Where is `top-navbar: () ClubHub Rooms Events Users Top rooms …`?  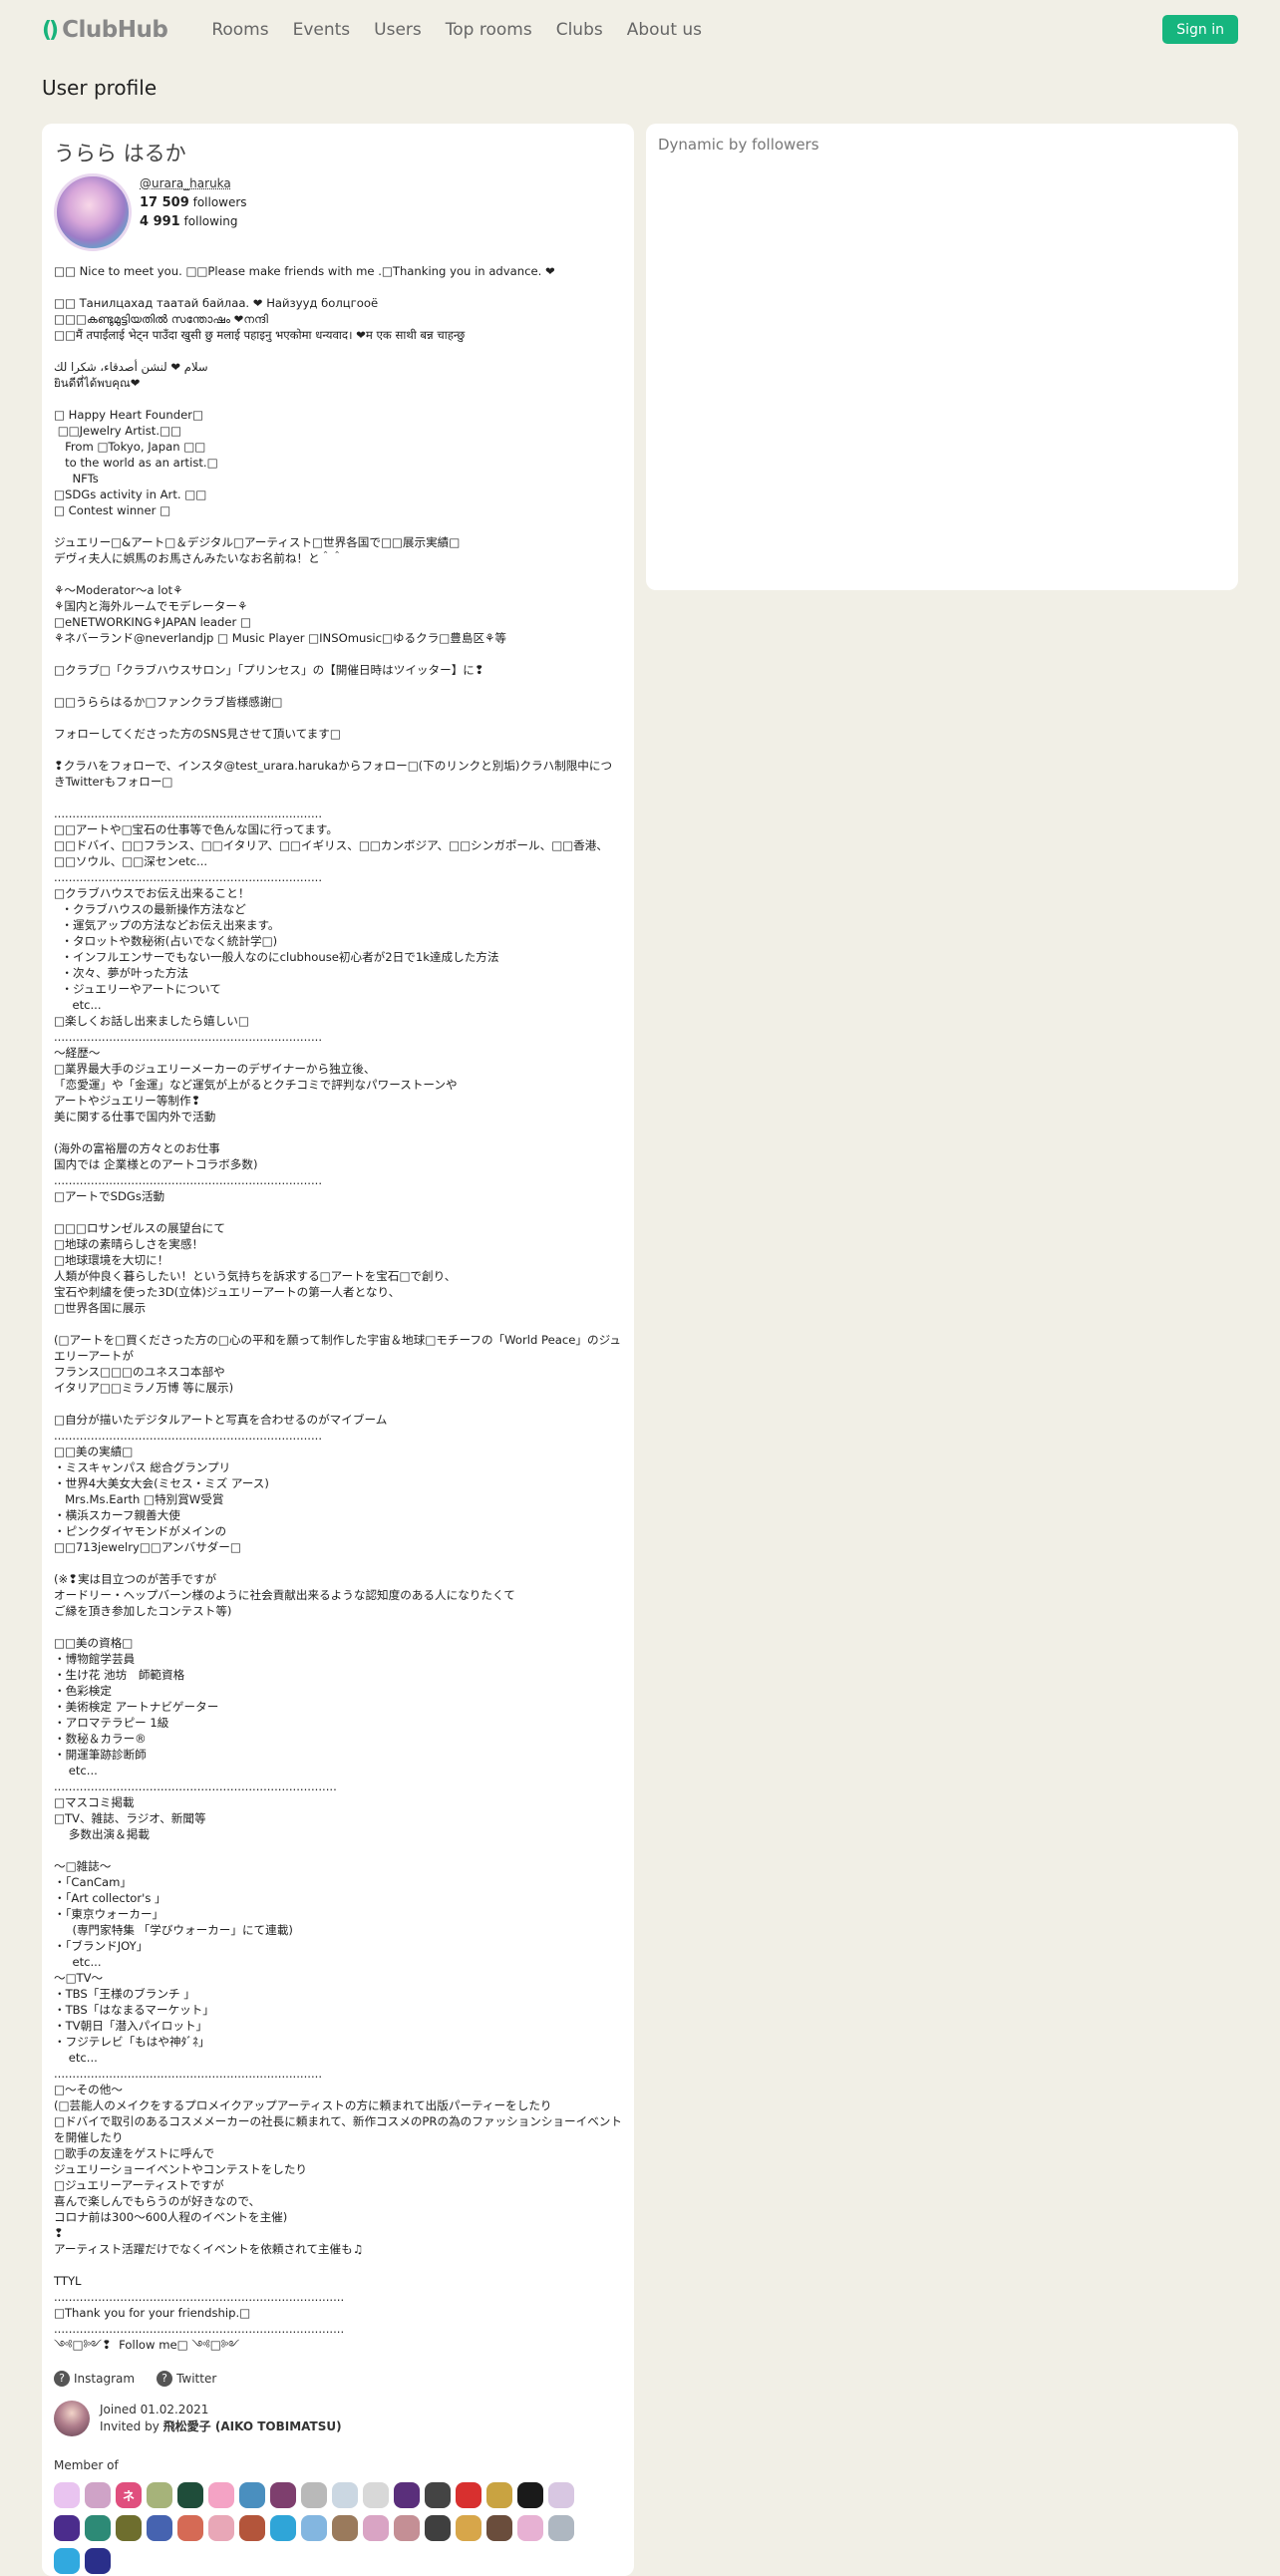 top-navbar: () ClubHub Rooms Events Users Top rooms … is located at coordinates (640, 30).